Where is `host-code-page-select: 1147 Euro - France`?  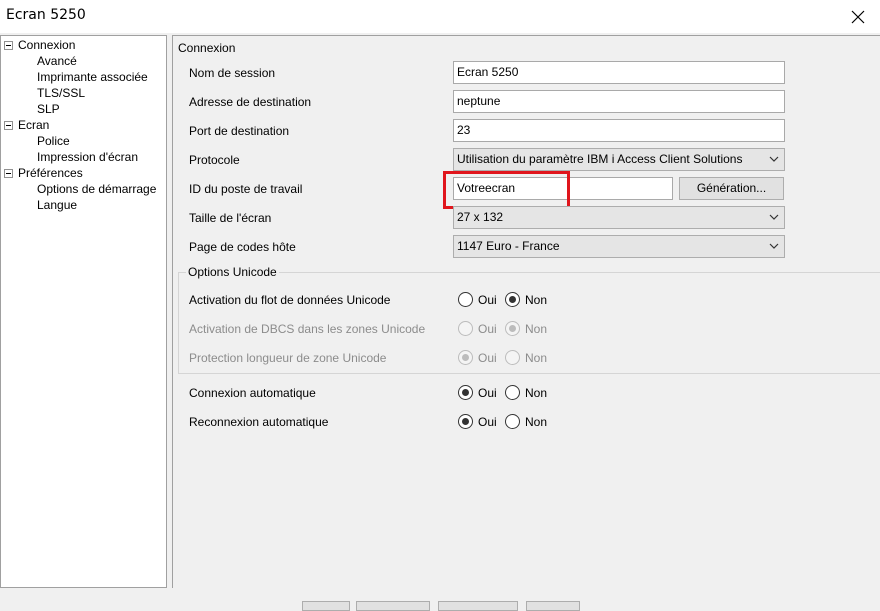 host-code-page-select: 1147 Euro - France is located at coordinates (619, 246).